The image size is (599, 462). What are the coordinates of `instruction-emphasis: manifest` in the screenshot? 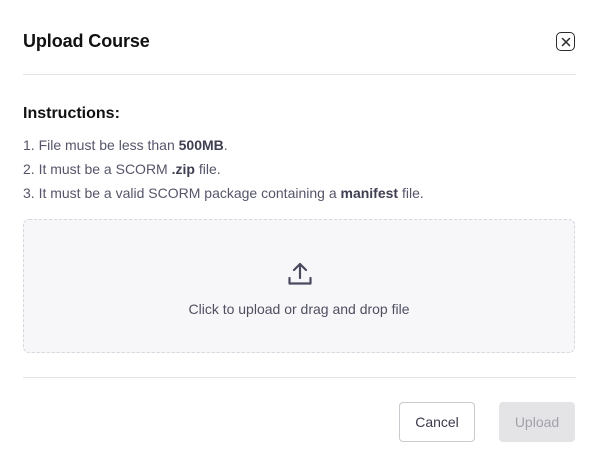 It's located at (369, 193).